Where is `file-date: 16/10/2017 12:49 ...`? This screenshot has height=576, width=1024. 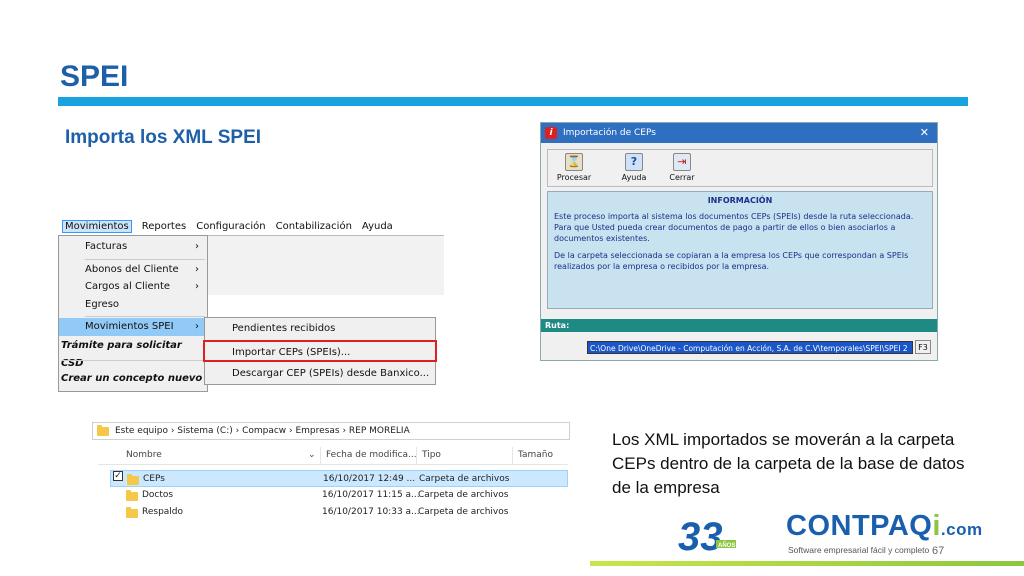
file-date: 16/10/2017 12:49 ... is located at coordinates (369, 479).